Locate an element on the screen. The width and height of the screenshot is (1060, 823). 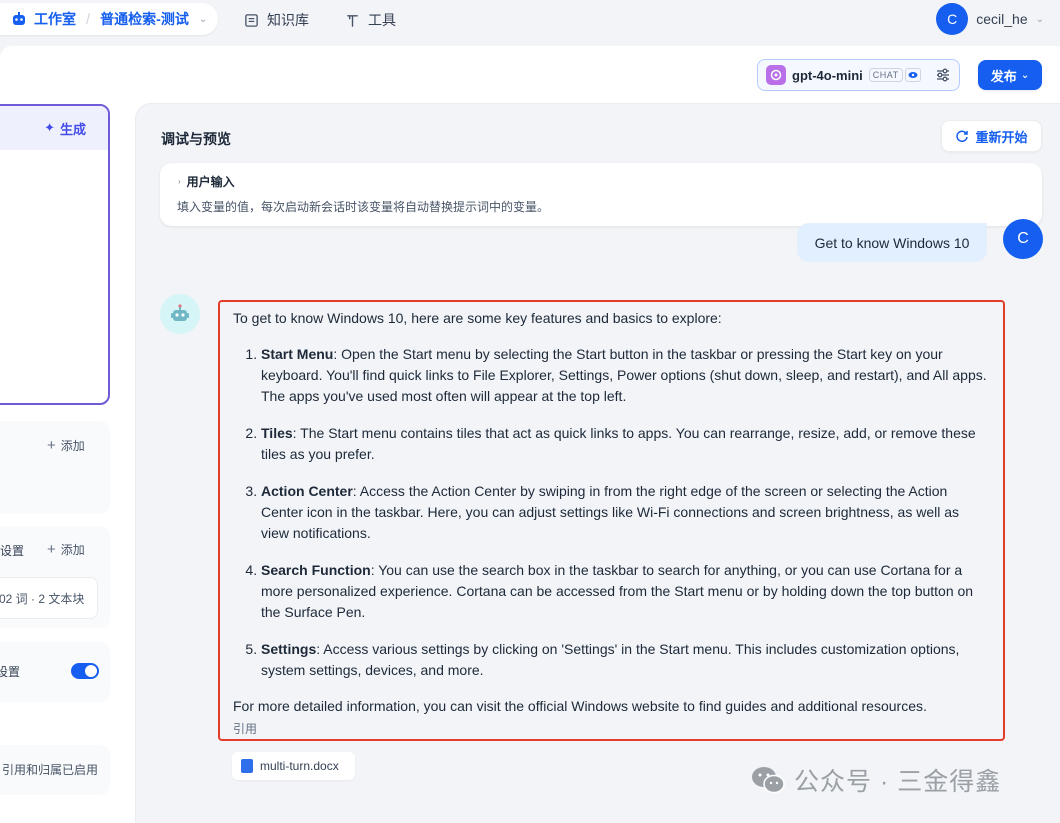
prompt-editor: ✦ 生成 is located at coordinates (55, 254).